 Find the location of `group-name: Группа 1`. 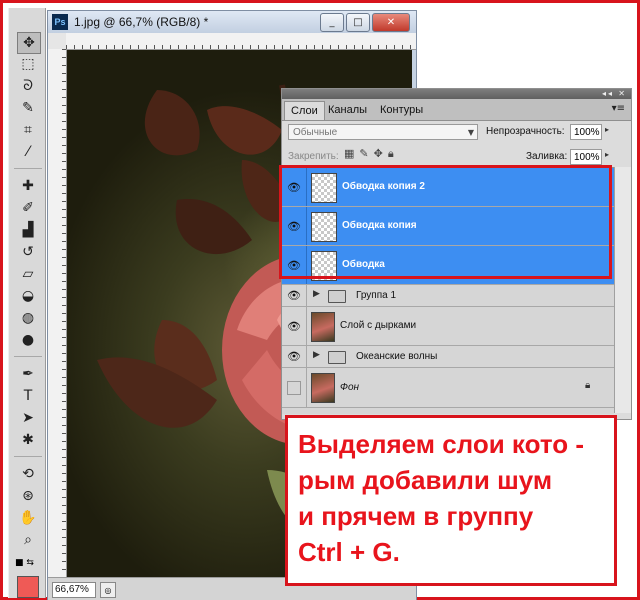

group-name: Группа 1 is located at coordinates (376, 295).